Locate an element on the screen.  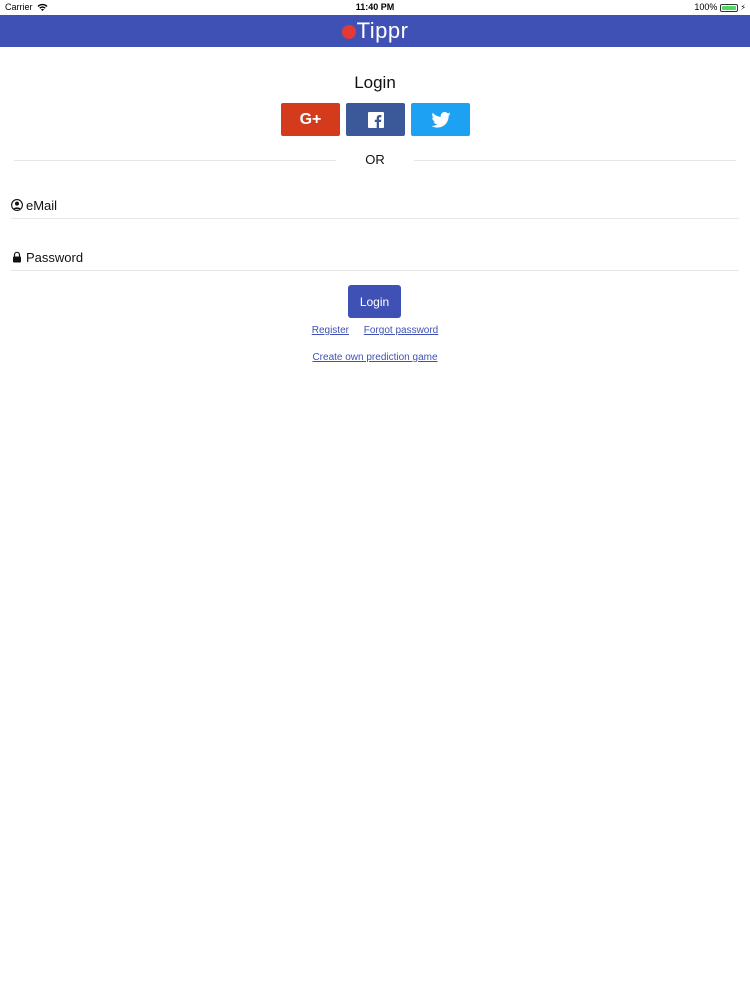
app-logo: Tippr is located at coordinates (375, 31).